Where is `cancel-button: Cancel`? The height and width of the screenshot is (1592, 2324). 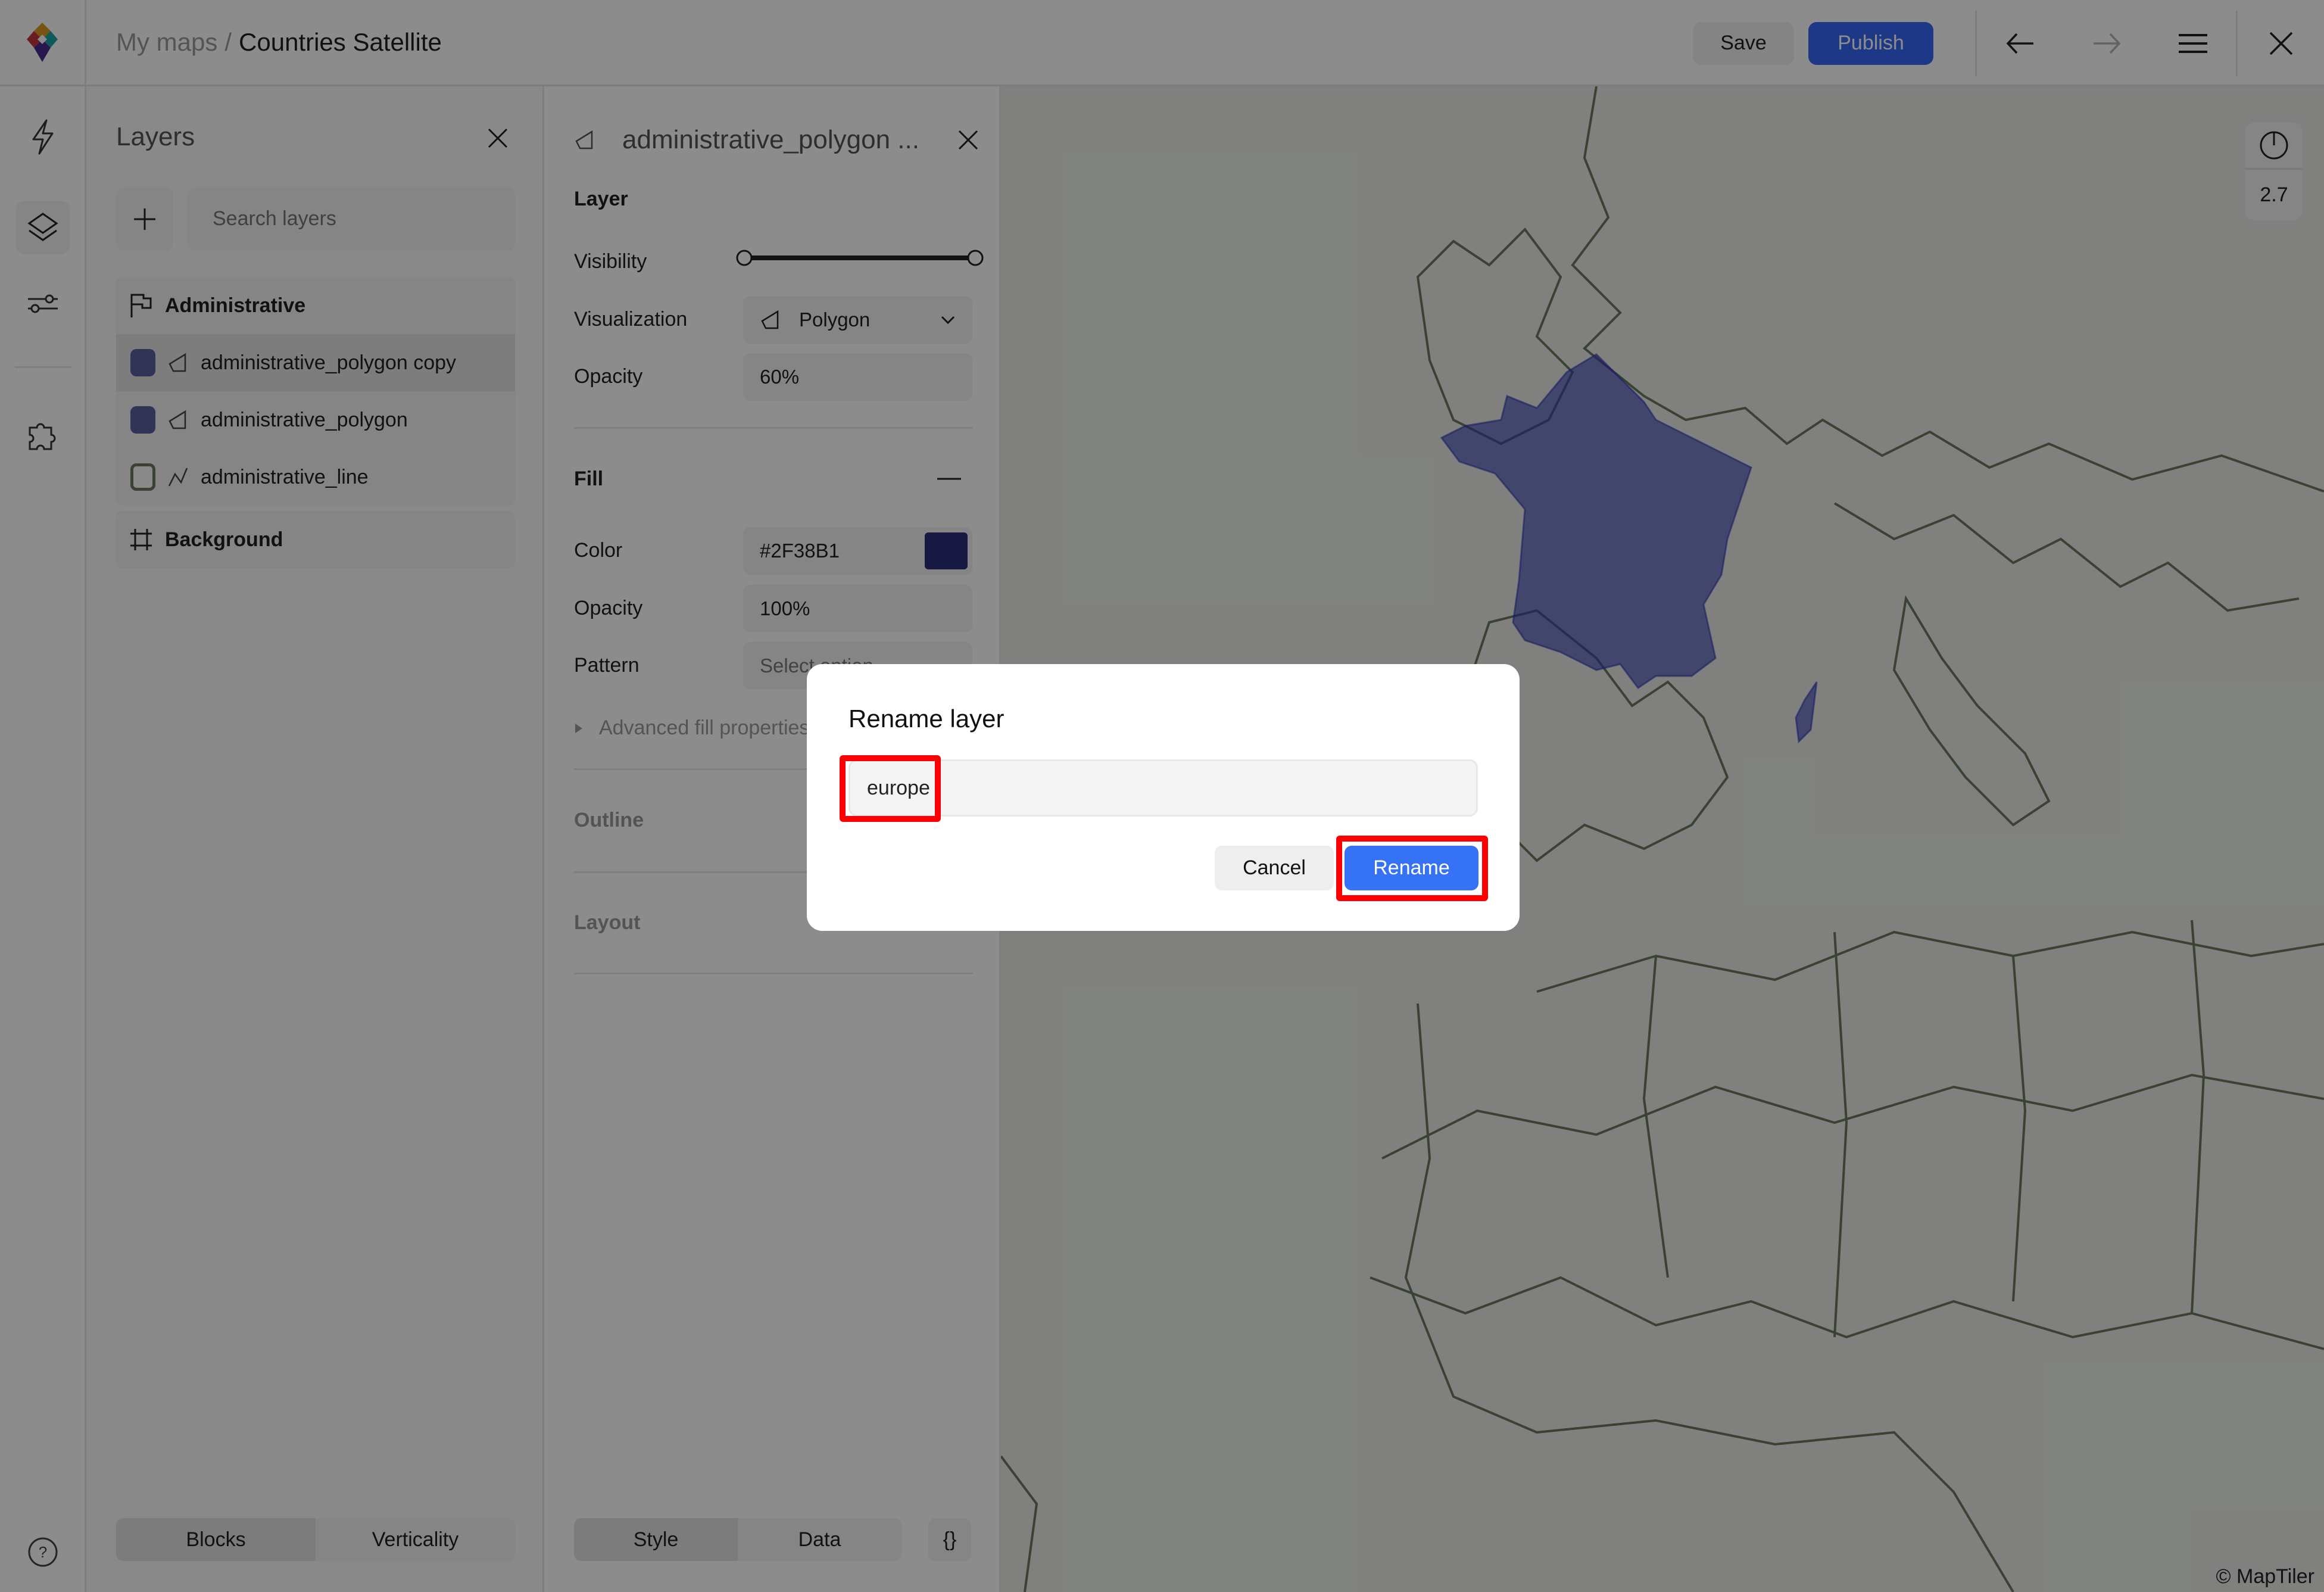
cancel-button: Cancel is located at coordinates (1274, 868).